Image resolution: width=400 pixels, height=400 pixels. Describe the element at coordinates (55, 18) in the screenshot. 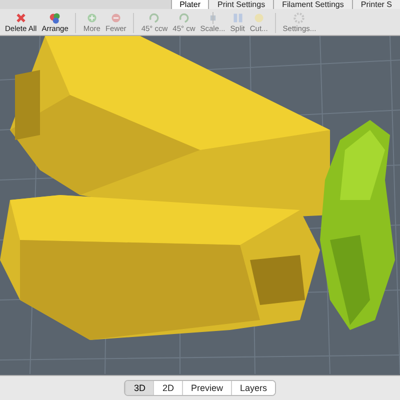

I see `circles-icon` at that location.